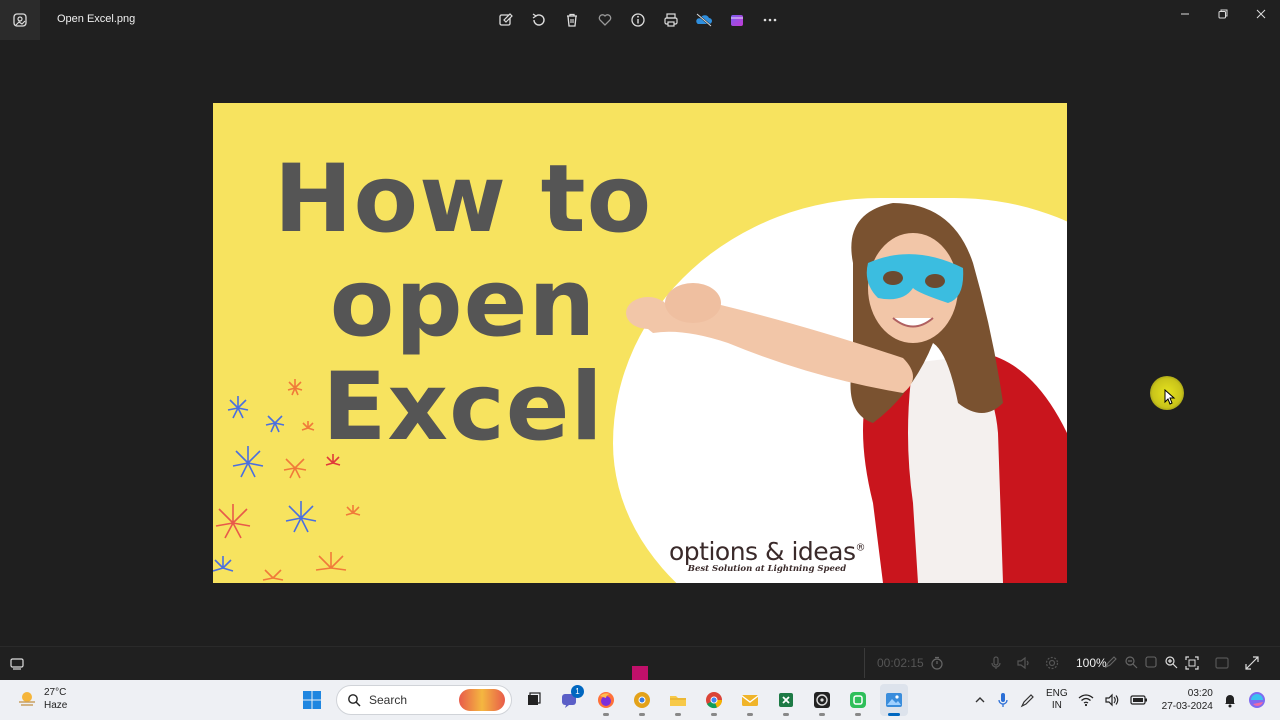 The height and width of the screenshot is (720, 1280). I want to click on close-icon, so click(1261, 14).